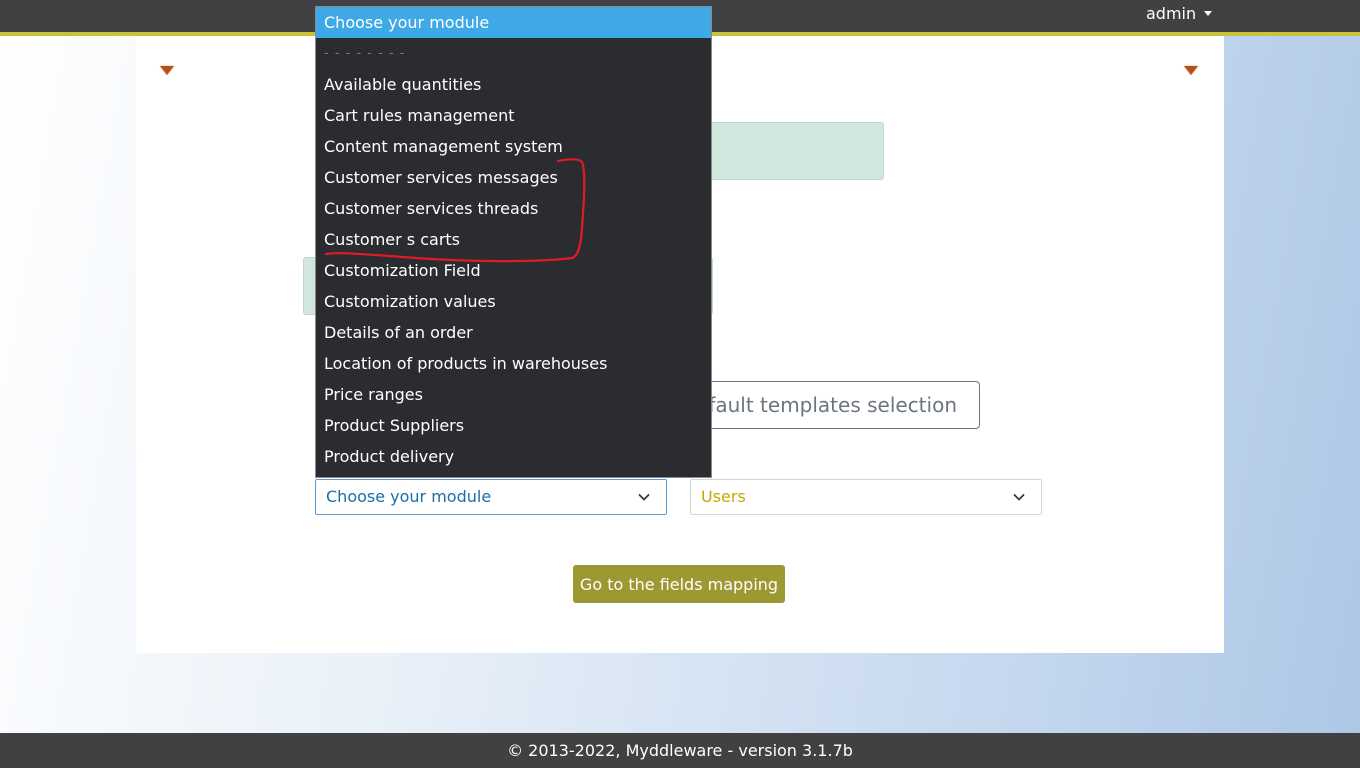 The width and height of the screenshot is (1360, 768). Describe the element at coordinates (513, 146) in the screenshot. I see `dropdown-option: Content management system` at that location.